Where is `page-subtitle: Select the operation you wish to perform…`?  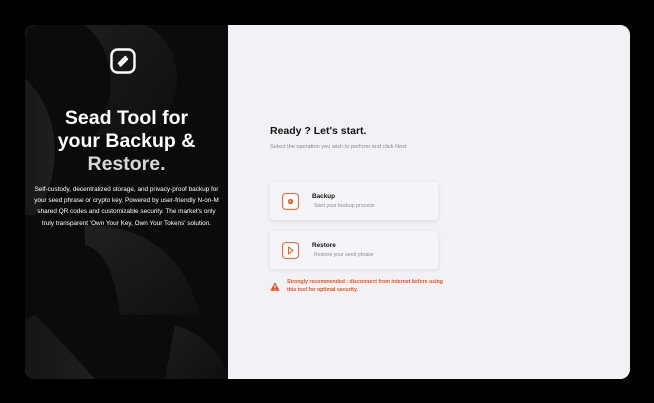
page-subtitle: Select the operation you wish to perform… is located at coordinates (338, 147).